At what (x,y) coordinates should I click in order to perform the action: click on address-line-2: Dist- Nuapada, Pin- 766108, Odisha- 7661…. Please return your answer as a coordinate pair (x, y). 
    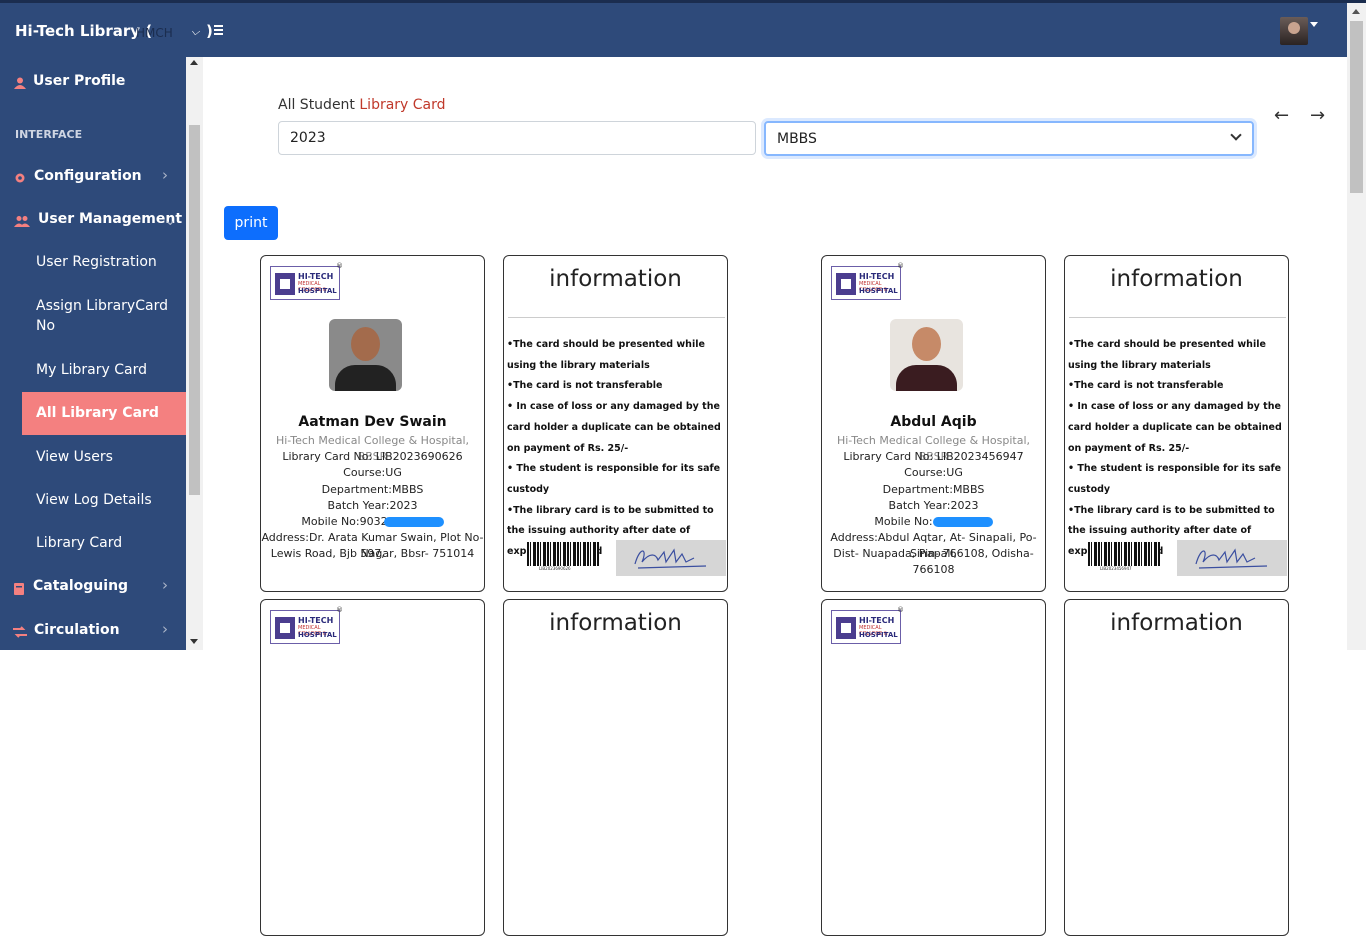
    Looking at the image, I should click on (933, 561).